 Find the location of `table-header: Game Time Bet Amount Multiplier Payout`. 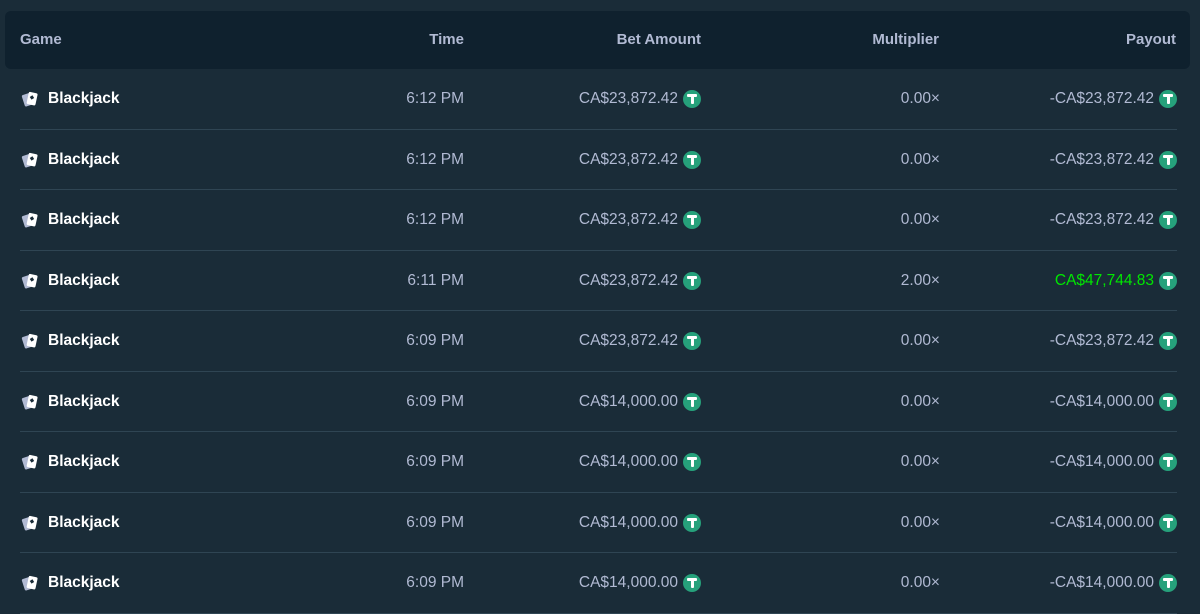

table-header: Game Time Bet Amount Multiplier Payout is located at coordinates (597, 40).